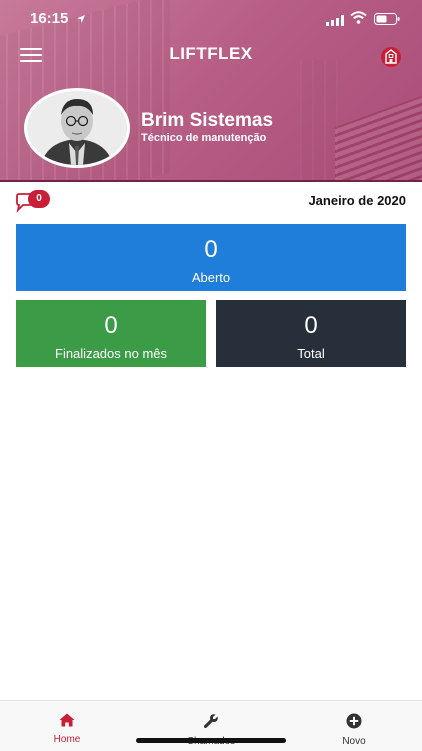 This screenshot has height=751, width=422. I want to click on avatar, so click(77, 128).